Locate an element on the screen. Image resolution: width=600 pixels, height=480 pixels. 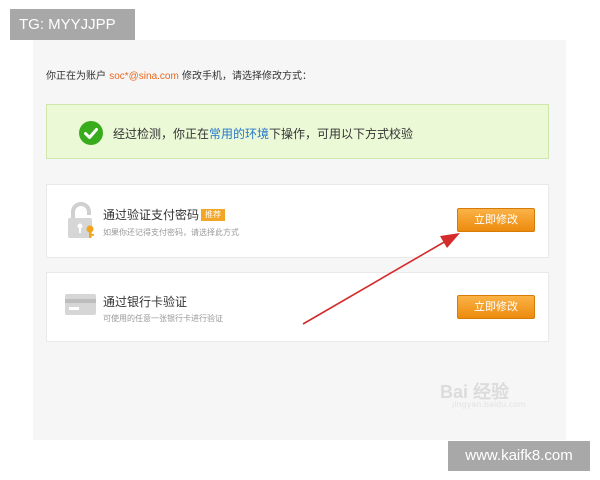
footer-watermark-tag: www.kaifk8.com is located at coordinates (519, 456).